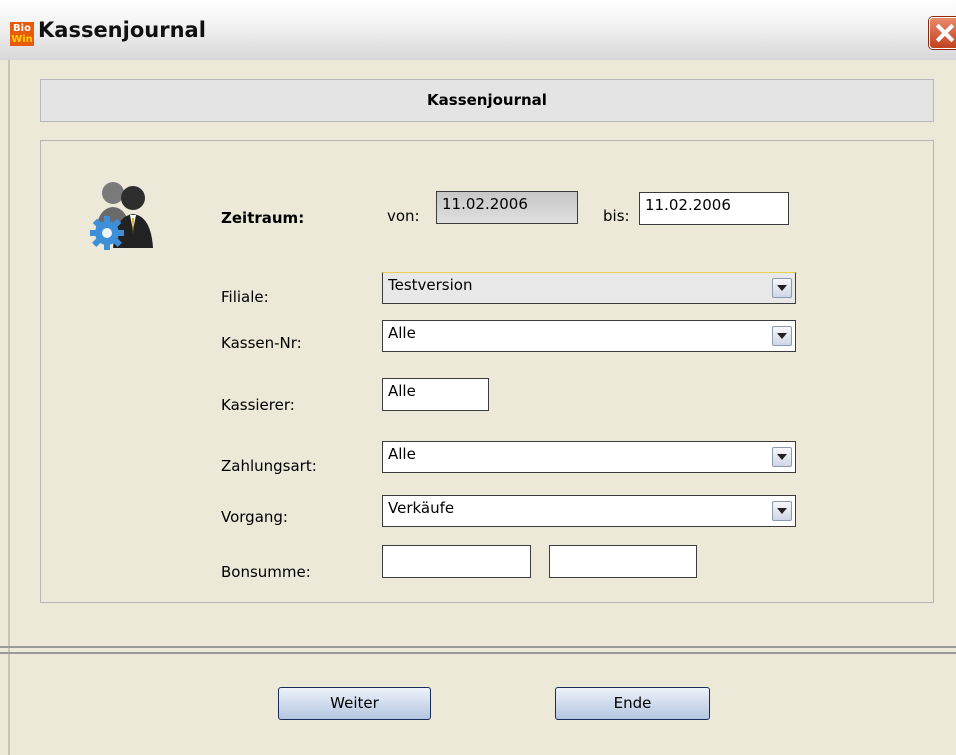 The width and height of the screenshot is (956, 755). What do you see at coordinates (402, 333) in the screenshot?
I see `kassen-nr-value: Alle` at bounding box center [402, 333].